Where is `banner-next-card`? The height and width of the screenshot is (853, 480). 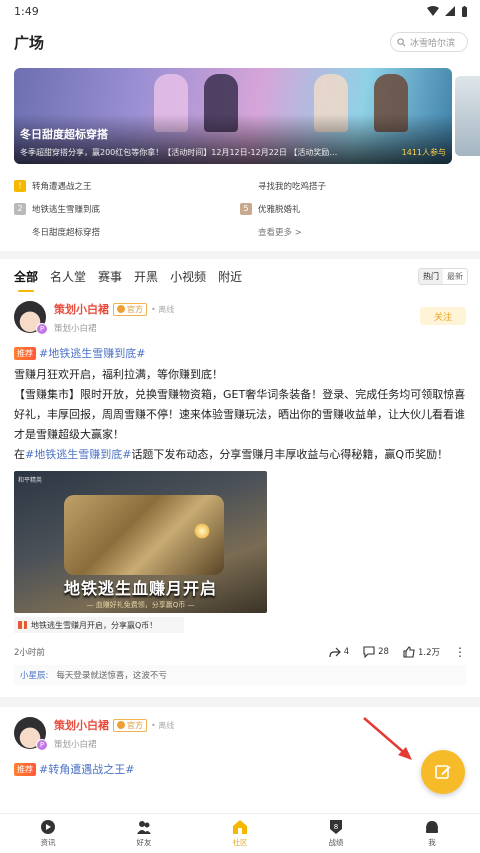
banner-next-card is located at coordinates (467, 116).